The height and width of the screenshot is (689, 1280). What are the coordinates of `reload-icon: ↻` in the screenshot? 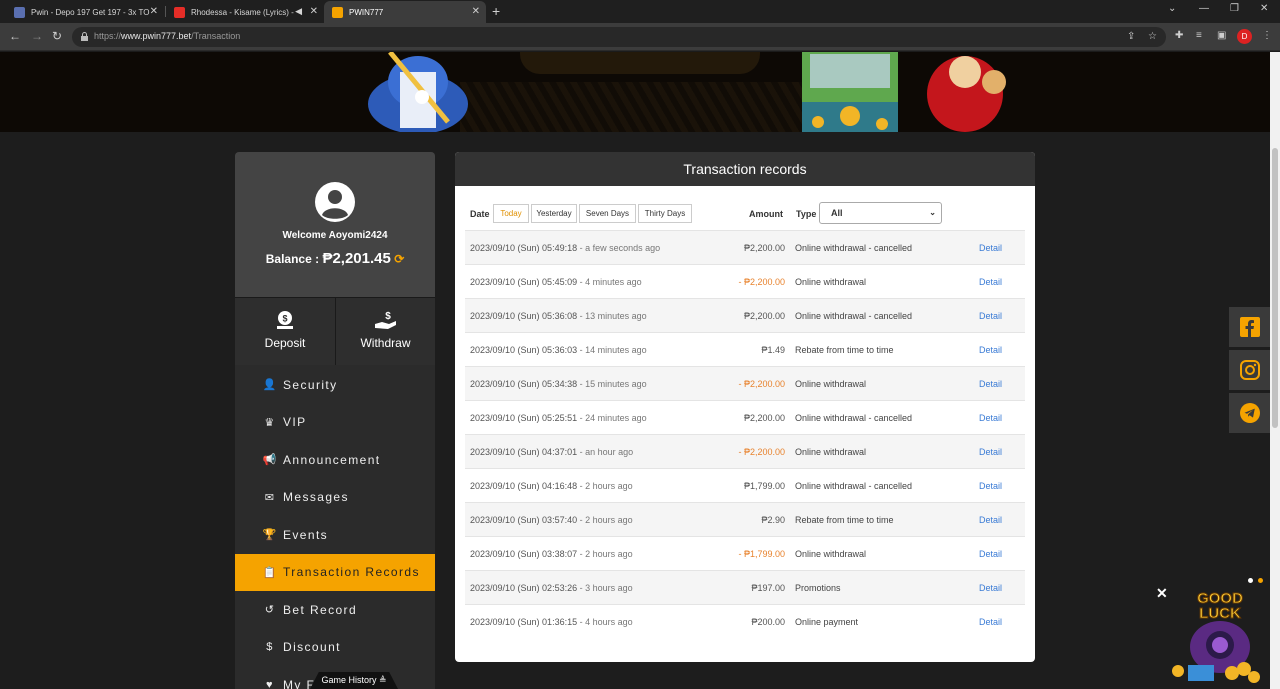 It's located at (57, 36).